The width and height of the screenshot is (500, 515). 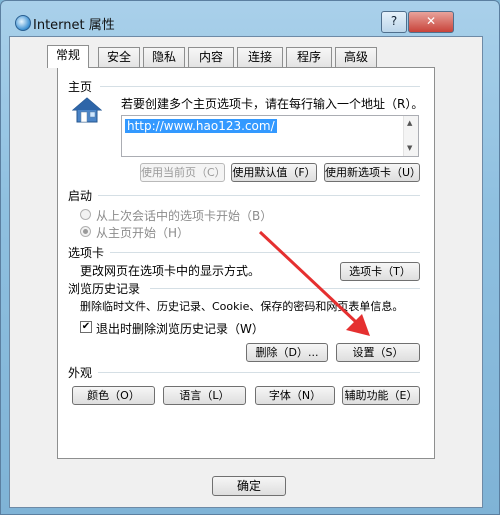 I want to click on ie-globe-icon, so click(x=23, y=23).